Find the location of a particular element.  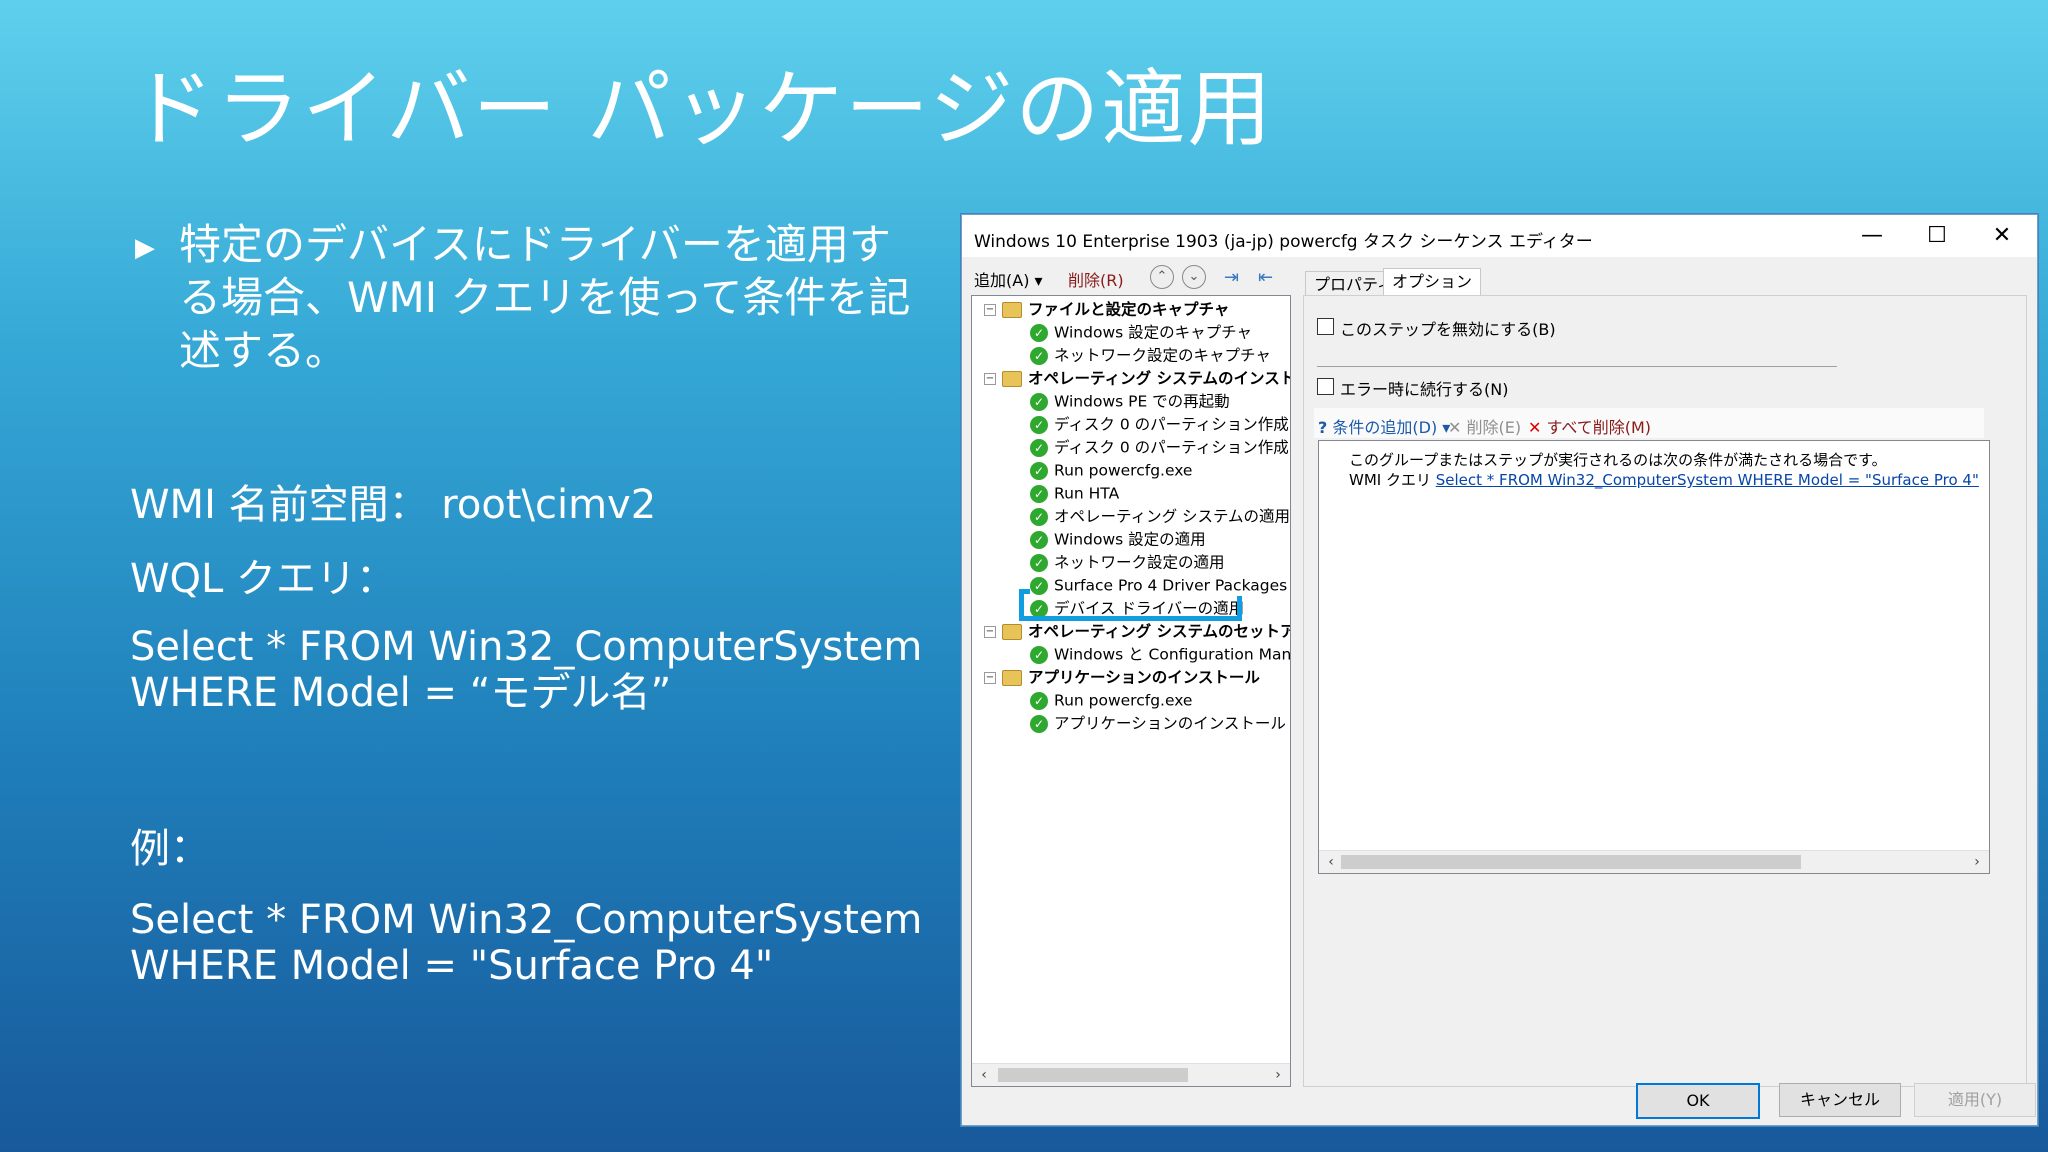

apply-button: 適用(Y) is located at coordinates (1975, 1100).